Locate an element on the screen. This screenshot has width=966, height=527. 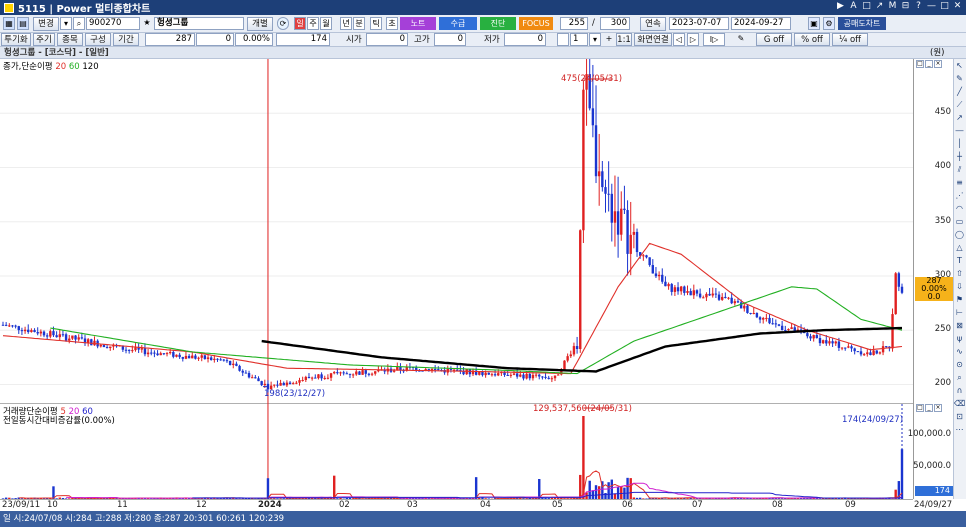
period-second-tab: 초 is located at coordinates (392, 23).